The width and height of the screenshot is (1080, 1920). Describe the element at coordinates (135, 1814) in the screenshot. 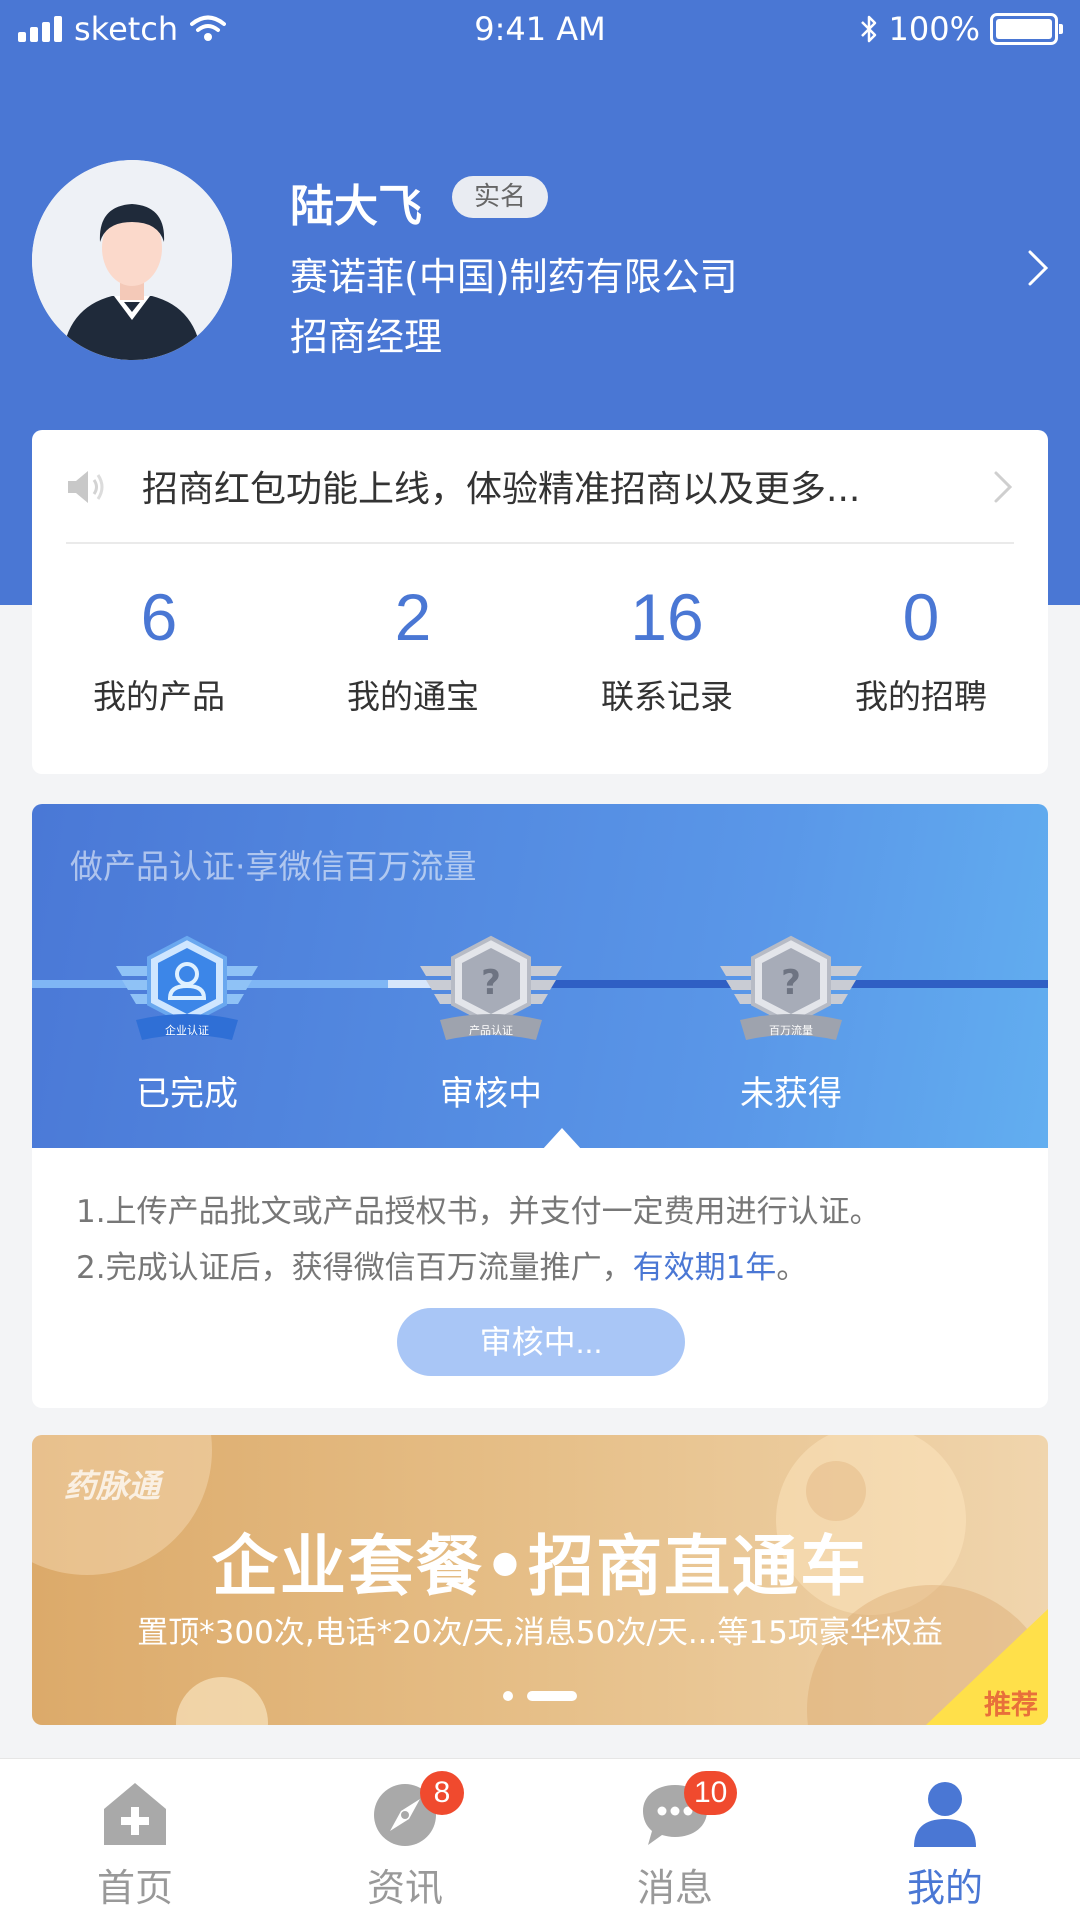

I see `home-icon` at that location.